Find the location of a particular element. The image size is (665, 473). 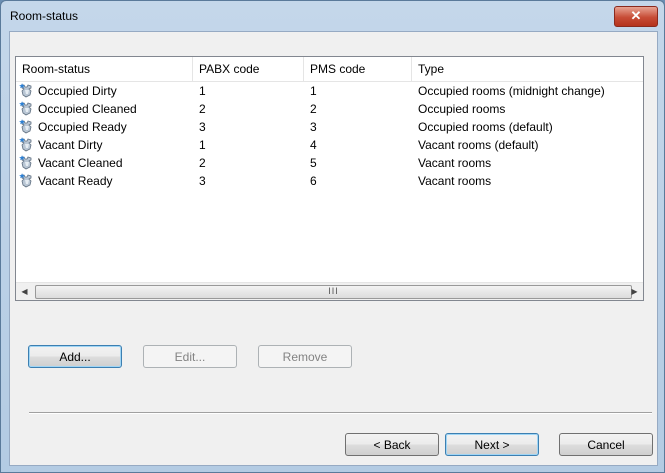

remove-button: Remove is located at coordinates (305, 356).